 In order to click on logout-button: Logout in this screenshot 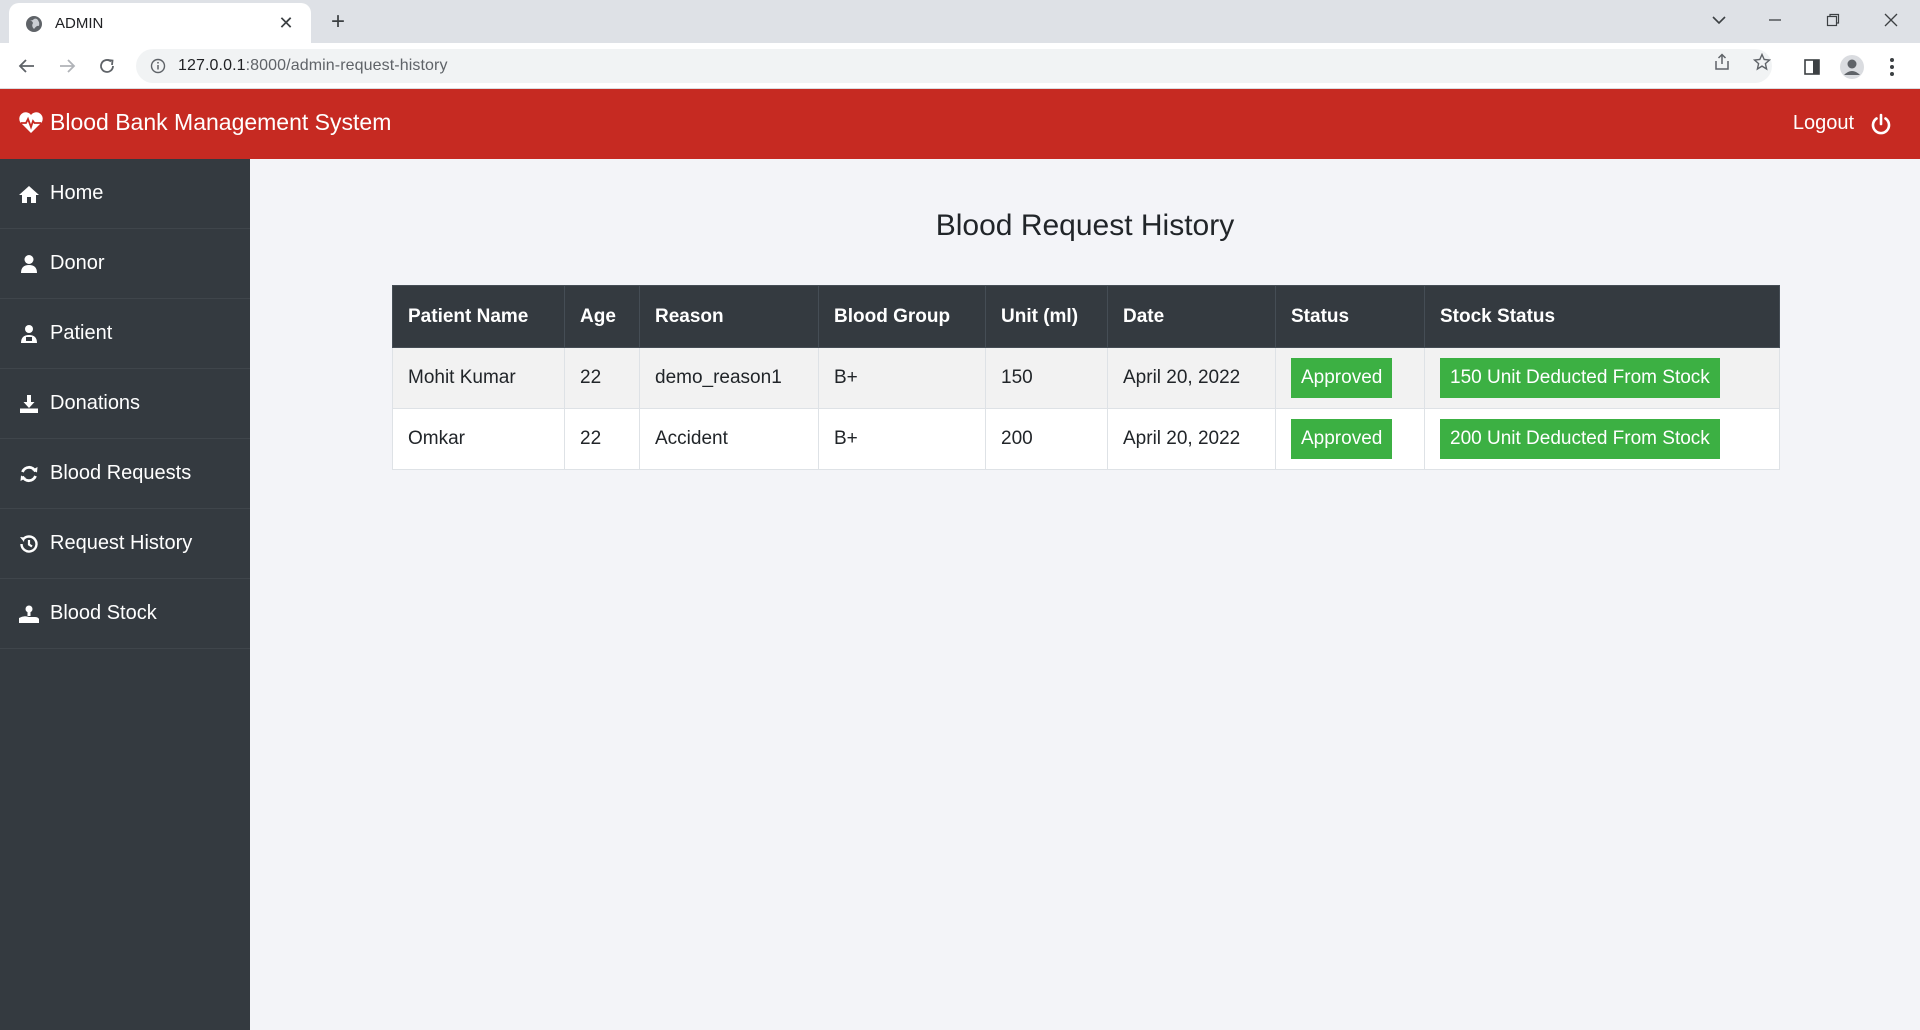, I will do `click(1842, 123)`.